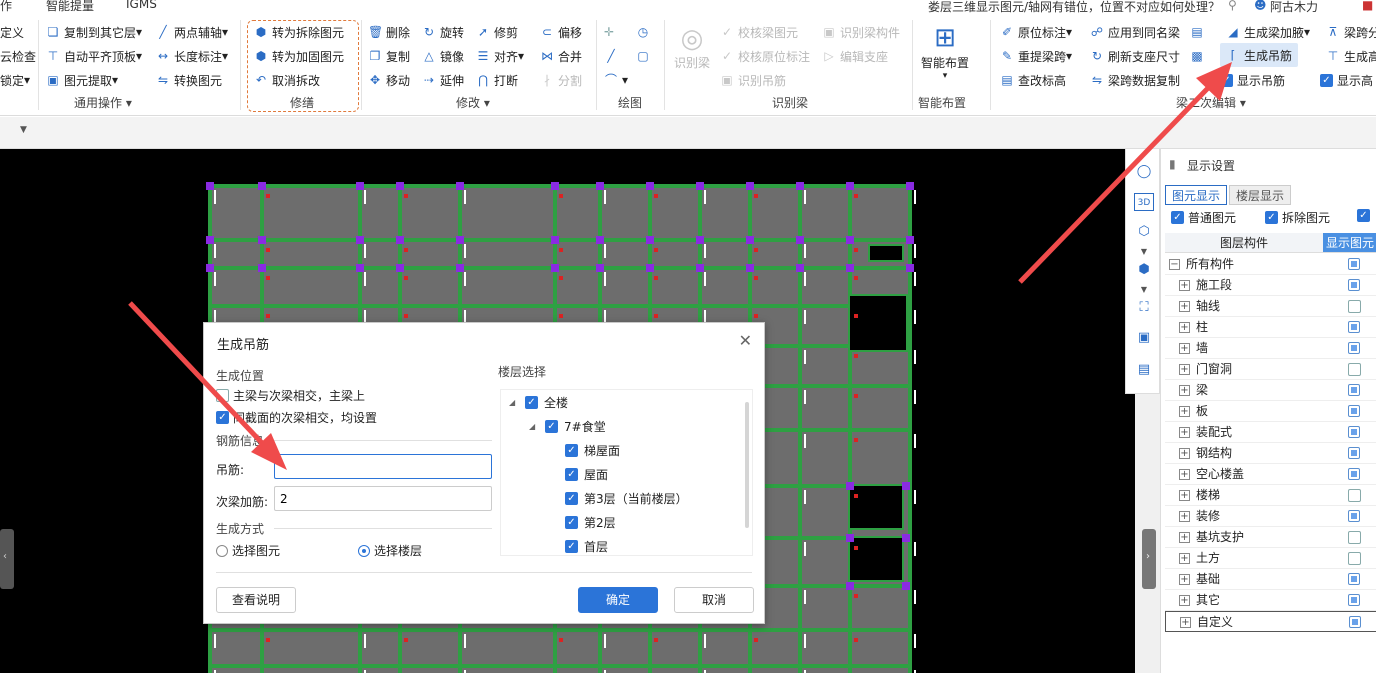 Image resolution: width=1376 pixels, height=673 pixels. Describe the element at coordinates (1346, 80) in the screenshot. I see `show-height-checkbox: ✓ 显示高` at that location.